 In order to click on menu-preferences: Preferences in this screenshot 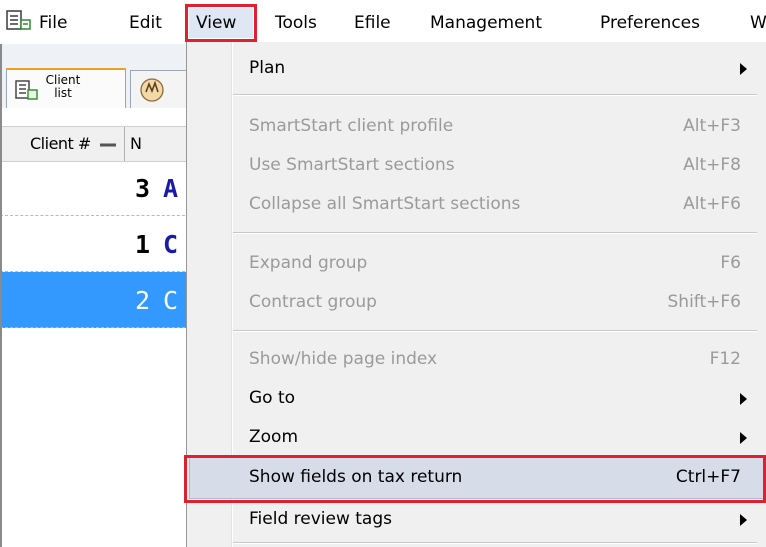, I will do `click(650, 23)`.